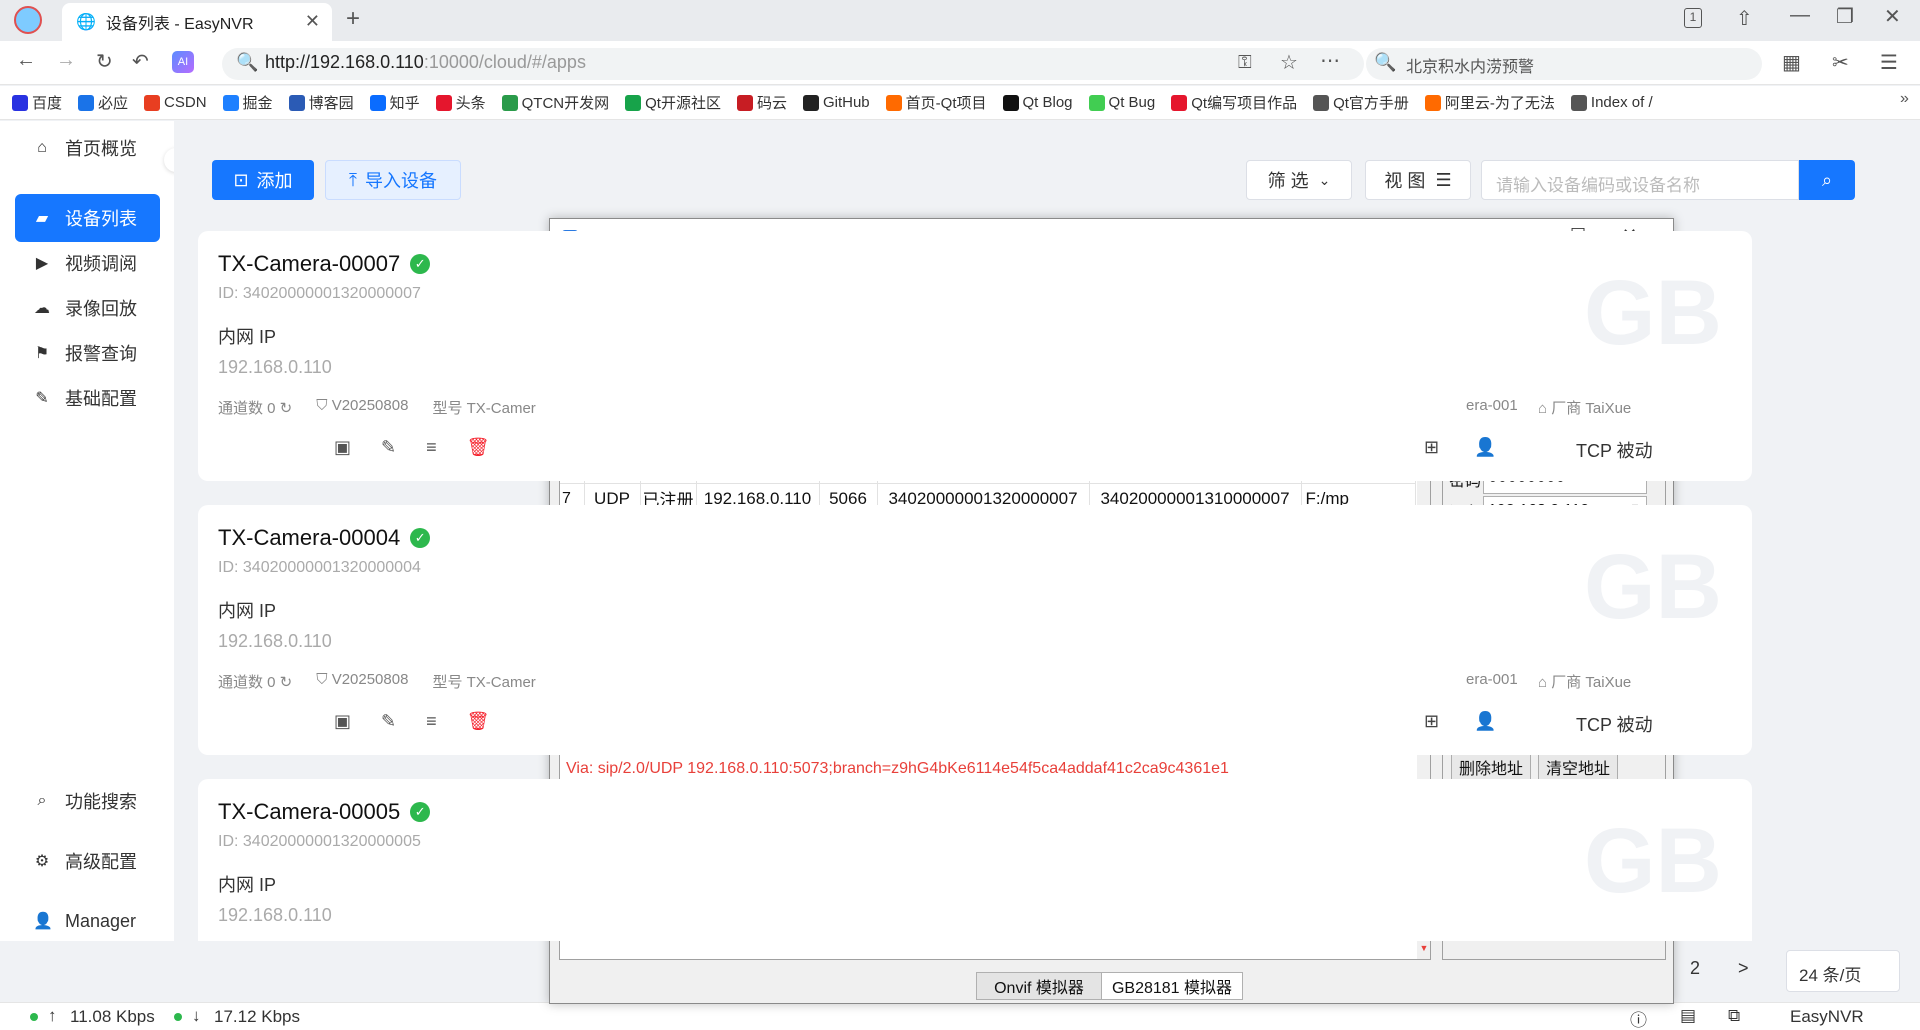  Describe the element at coordinates (1800, 15) in the screenshot. I see `minimize-icon: —` at that location.